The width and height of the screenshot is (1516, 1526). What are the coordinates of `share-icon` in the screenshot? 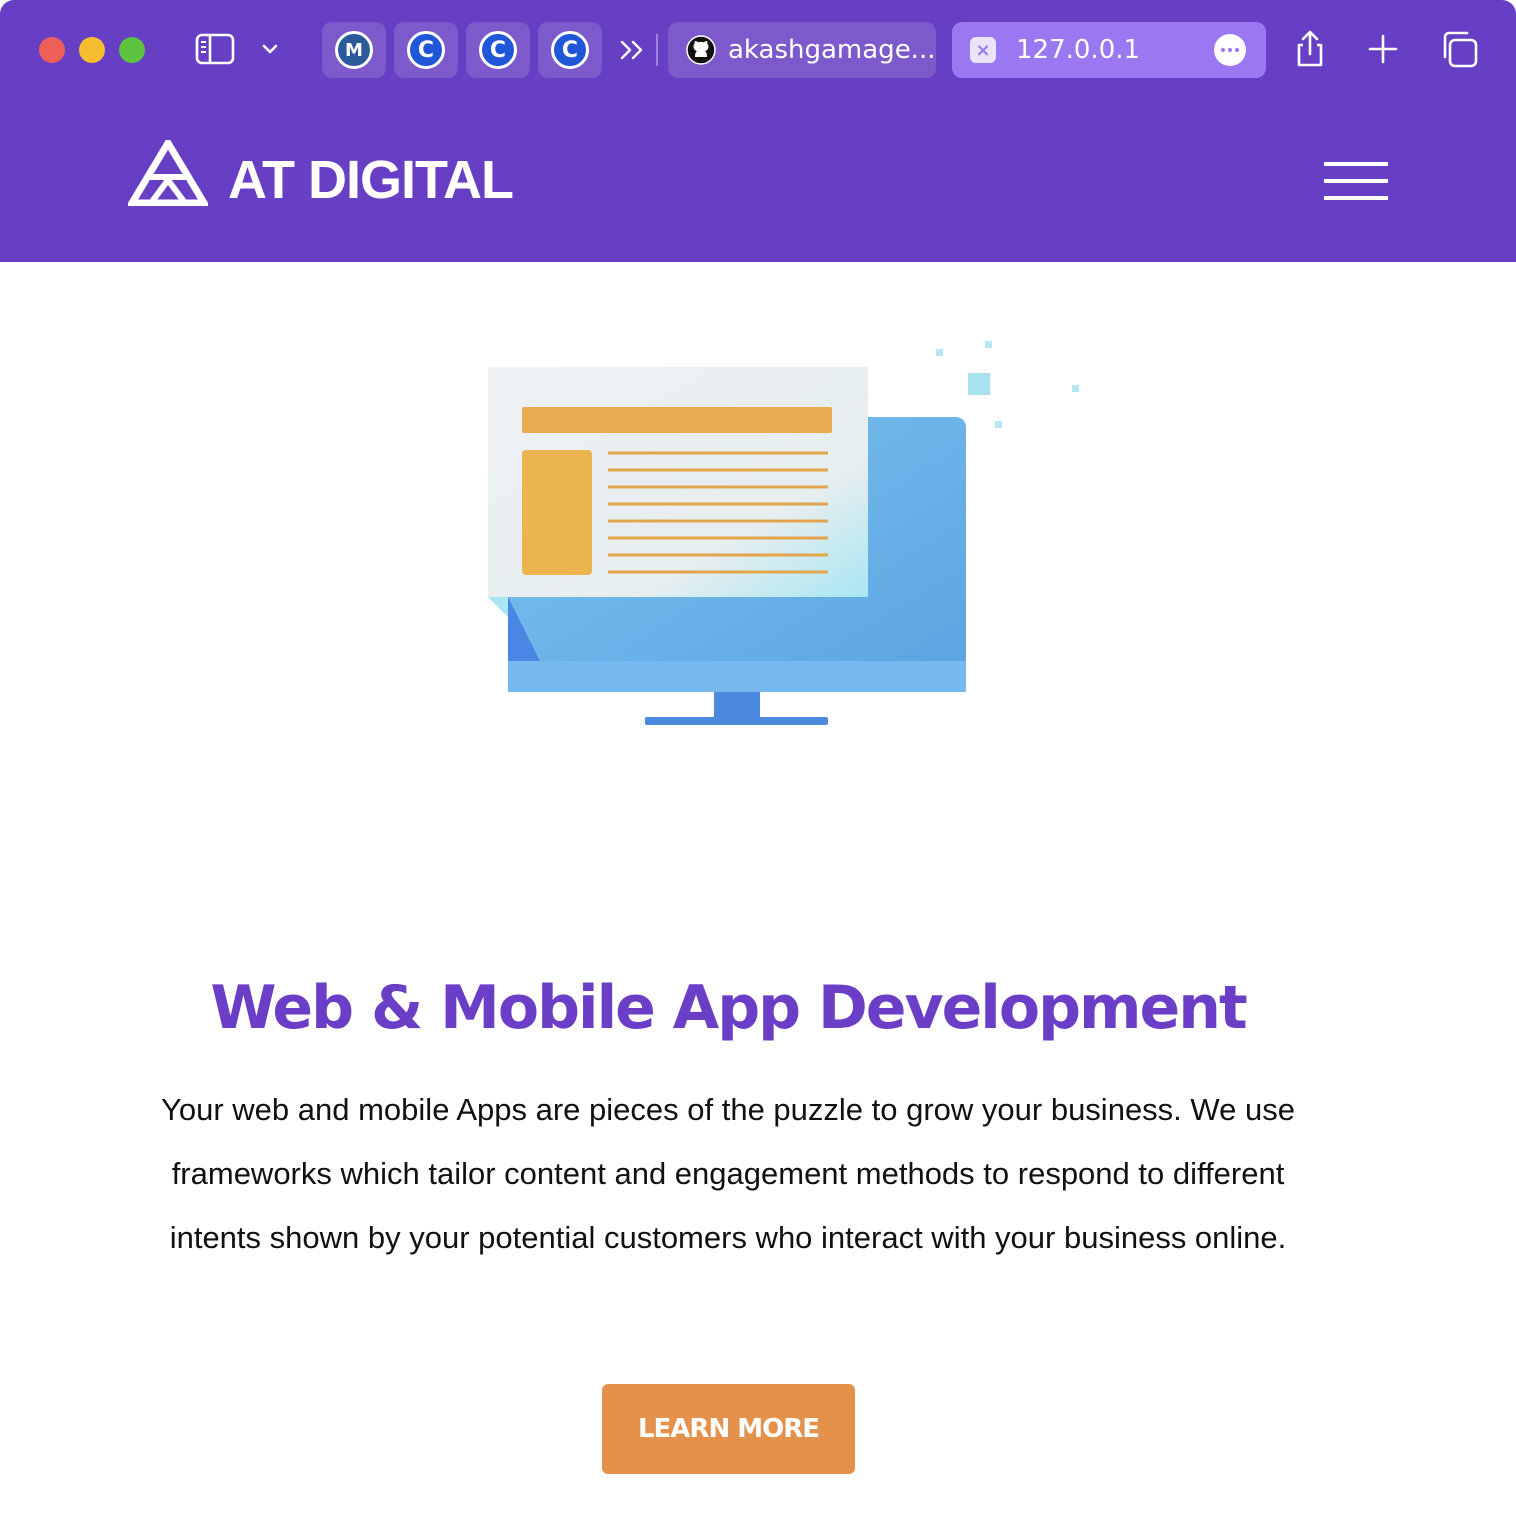 It's located at (1310, 49).